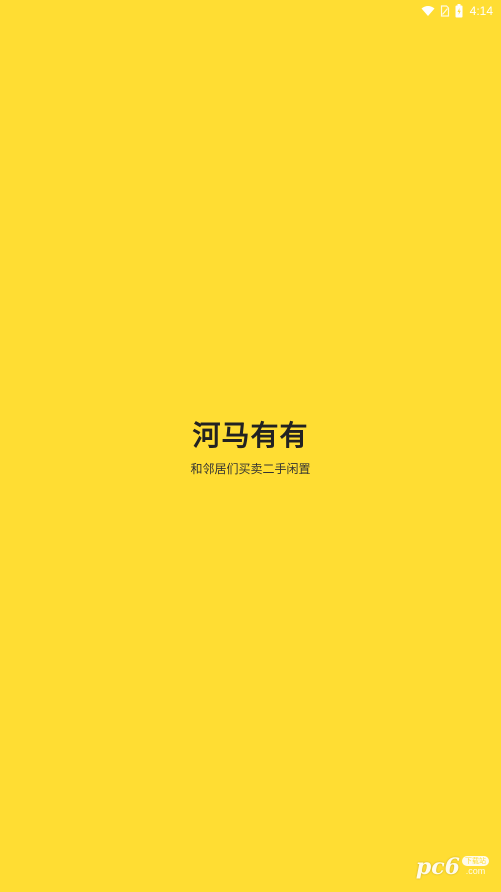 This screenshot has width=501, height=892. What do you see at coordinates (428, 11) in the screenshot?
I see `wifi-icon` at bounding box center [428, 11].